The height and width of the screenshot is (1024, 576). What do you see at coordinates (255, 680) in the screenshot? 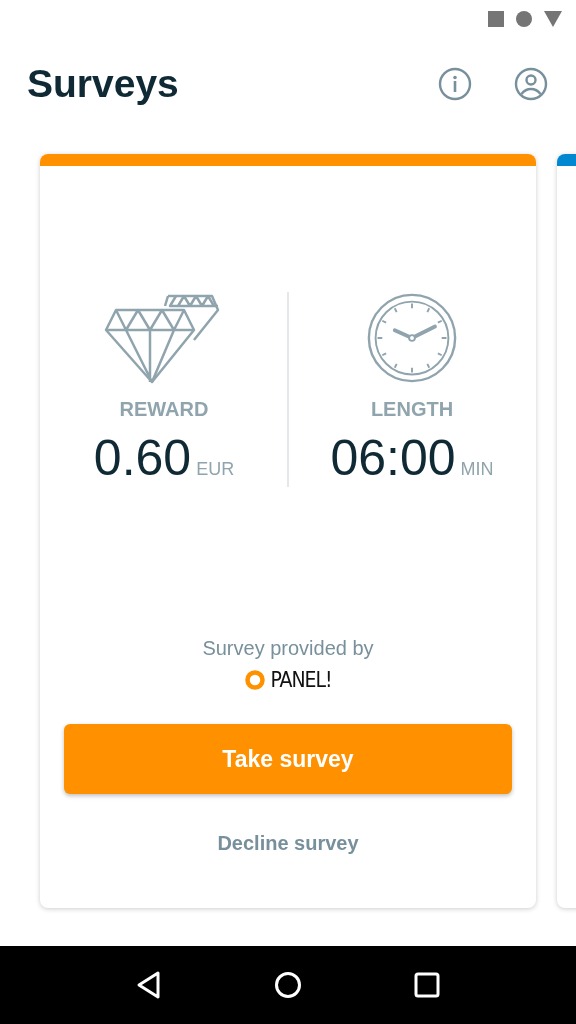
I see `ring-icon` at bounding box center [255, 680].